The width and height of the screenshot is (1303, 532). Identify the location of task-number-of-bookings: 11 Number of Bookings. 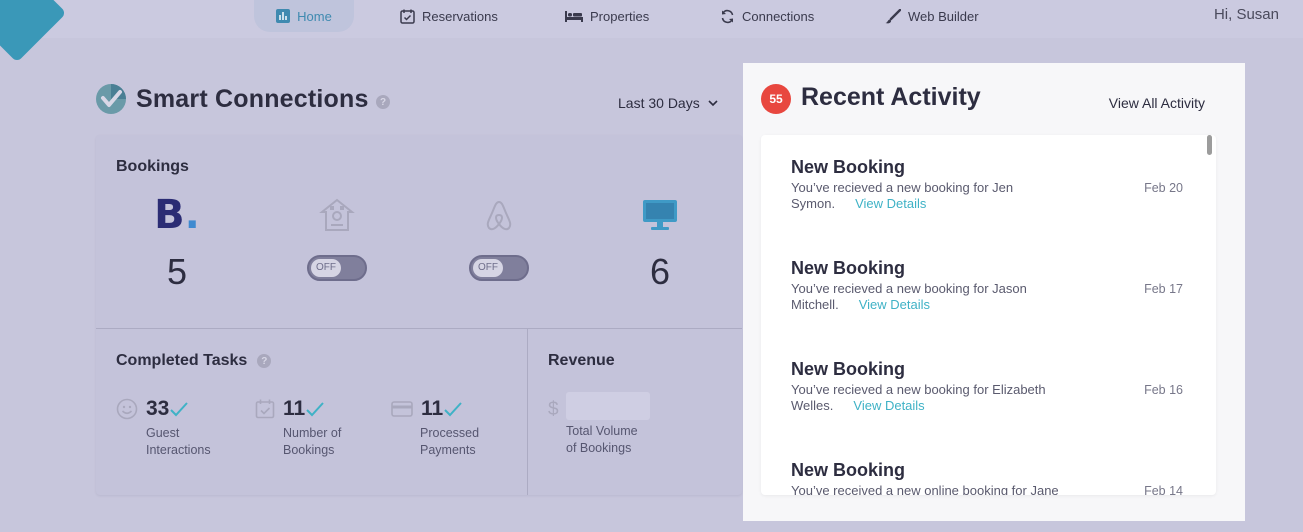
(298, 428).